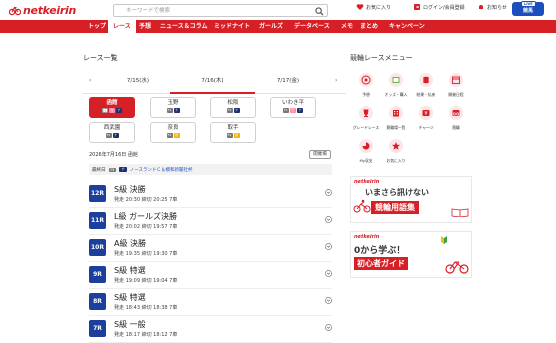  I want to click on favorites-link: お気に入り, so click(373, 7).